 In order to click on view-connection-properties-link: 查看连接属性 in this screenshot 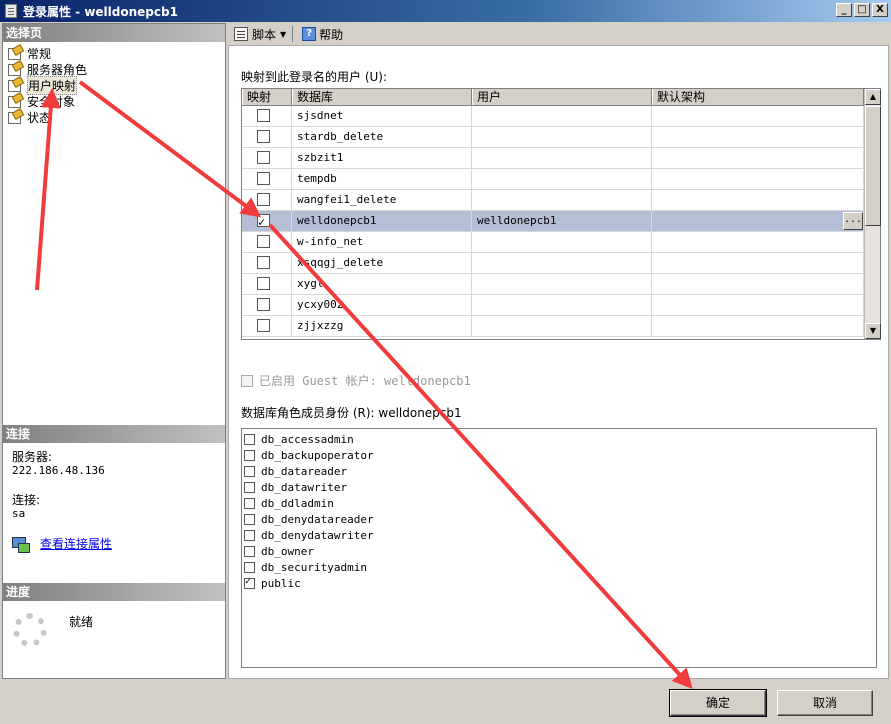, I will do `click(76, 544)`.